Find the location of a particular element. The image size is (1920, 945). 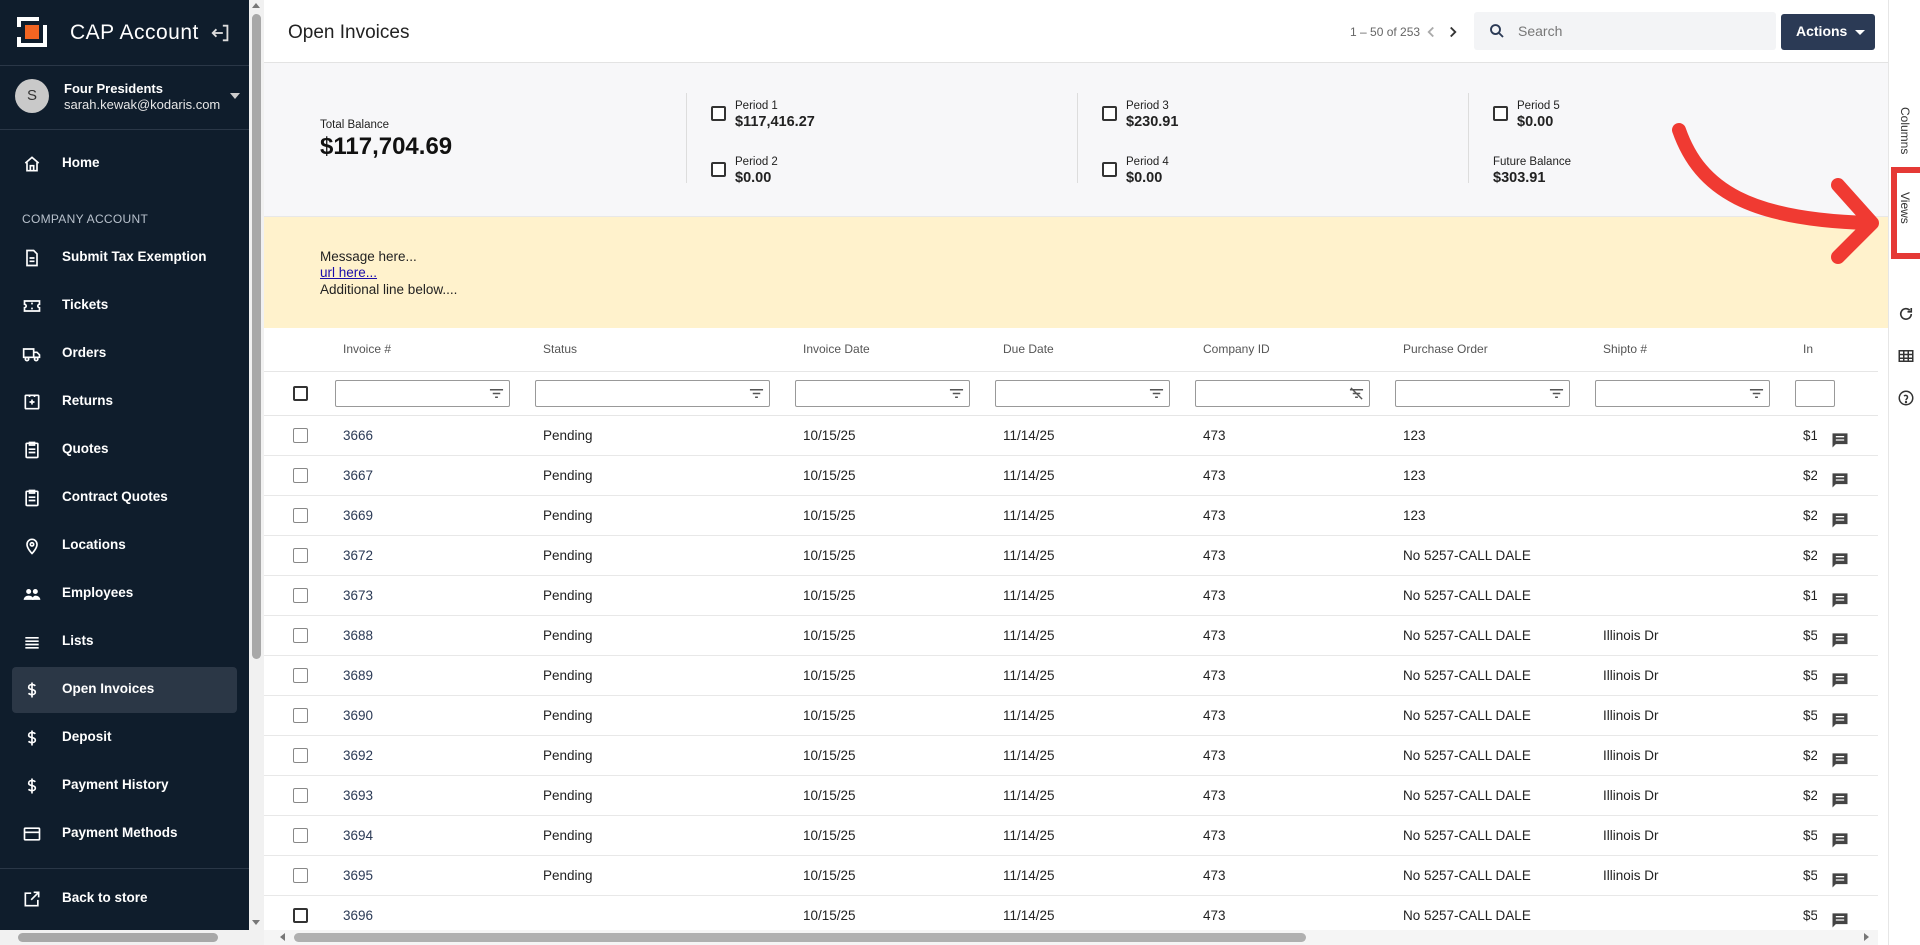

sidebar-item-contract-quotes: Contract Quotes is located at coordinates (124, 498).